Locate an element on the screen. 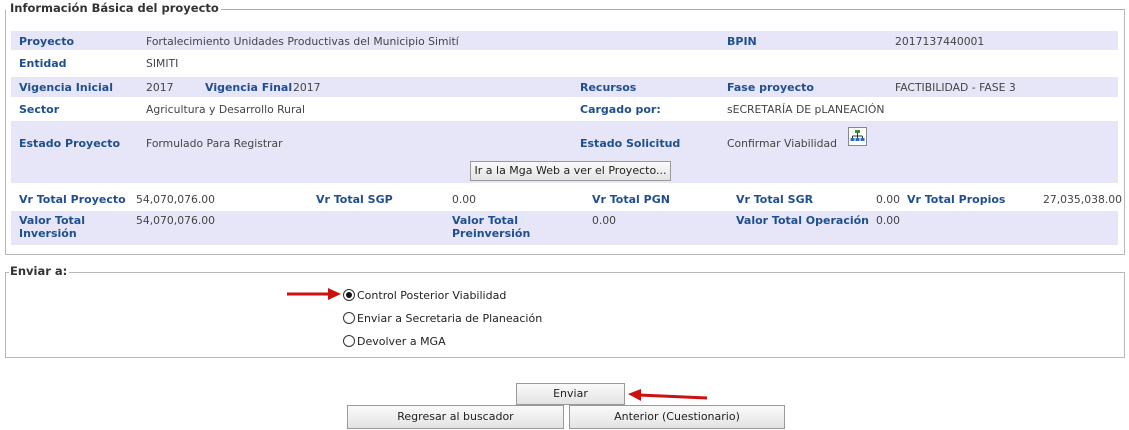 The width and height of the screenshot is (1129, 430). radio-control-posterior-label: Control Posterior Viabilidad is located at coordinates (432, 295).